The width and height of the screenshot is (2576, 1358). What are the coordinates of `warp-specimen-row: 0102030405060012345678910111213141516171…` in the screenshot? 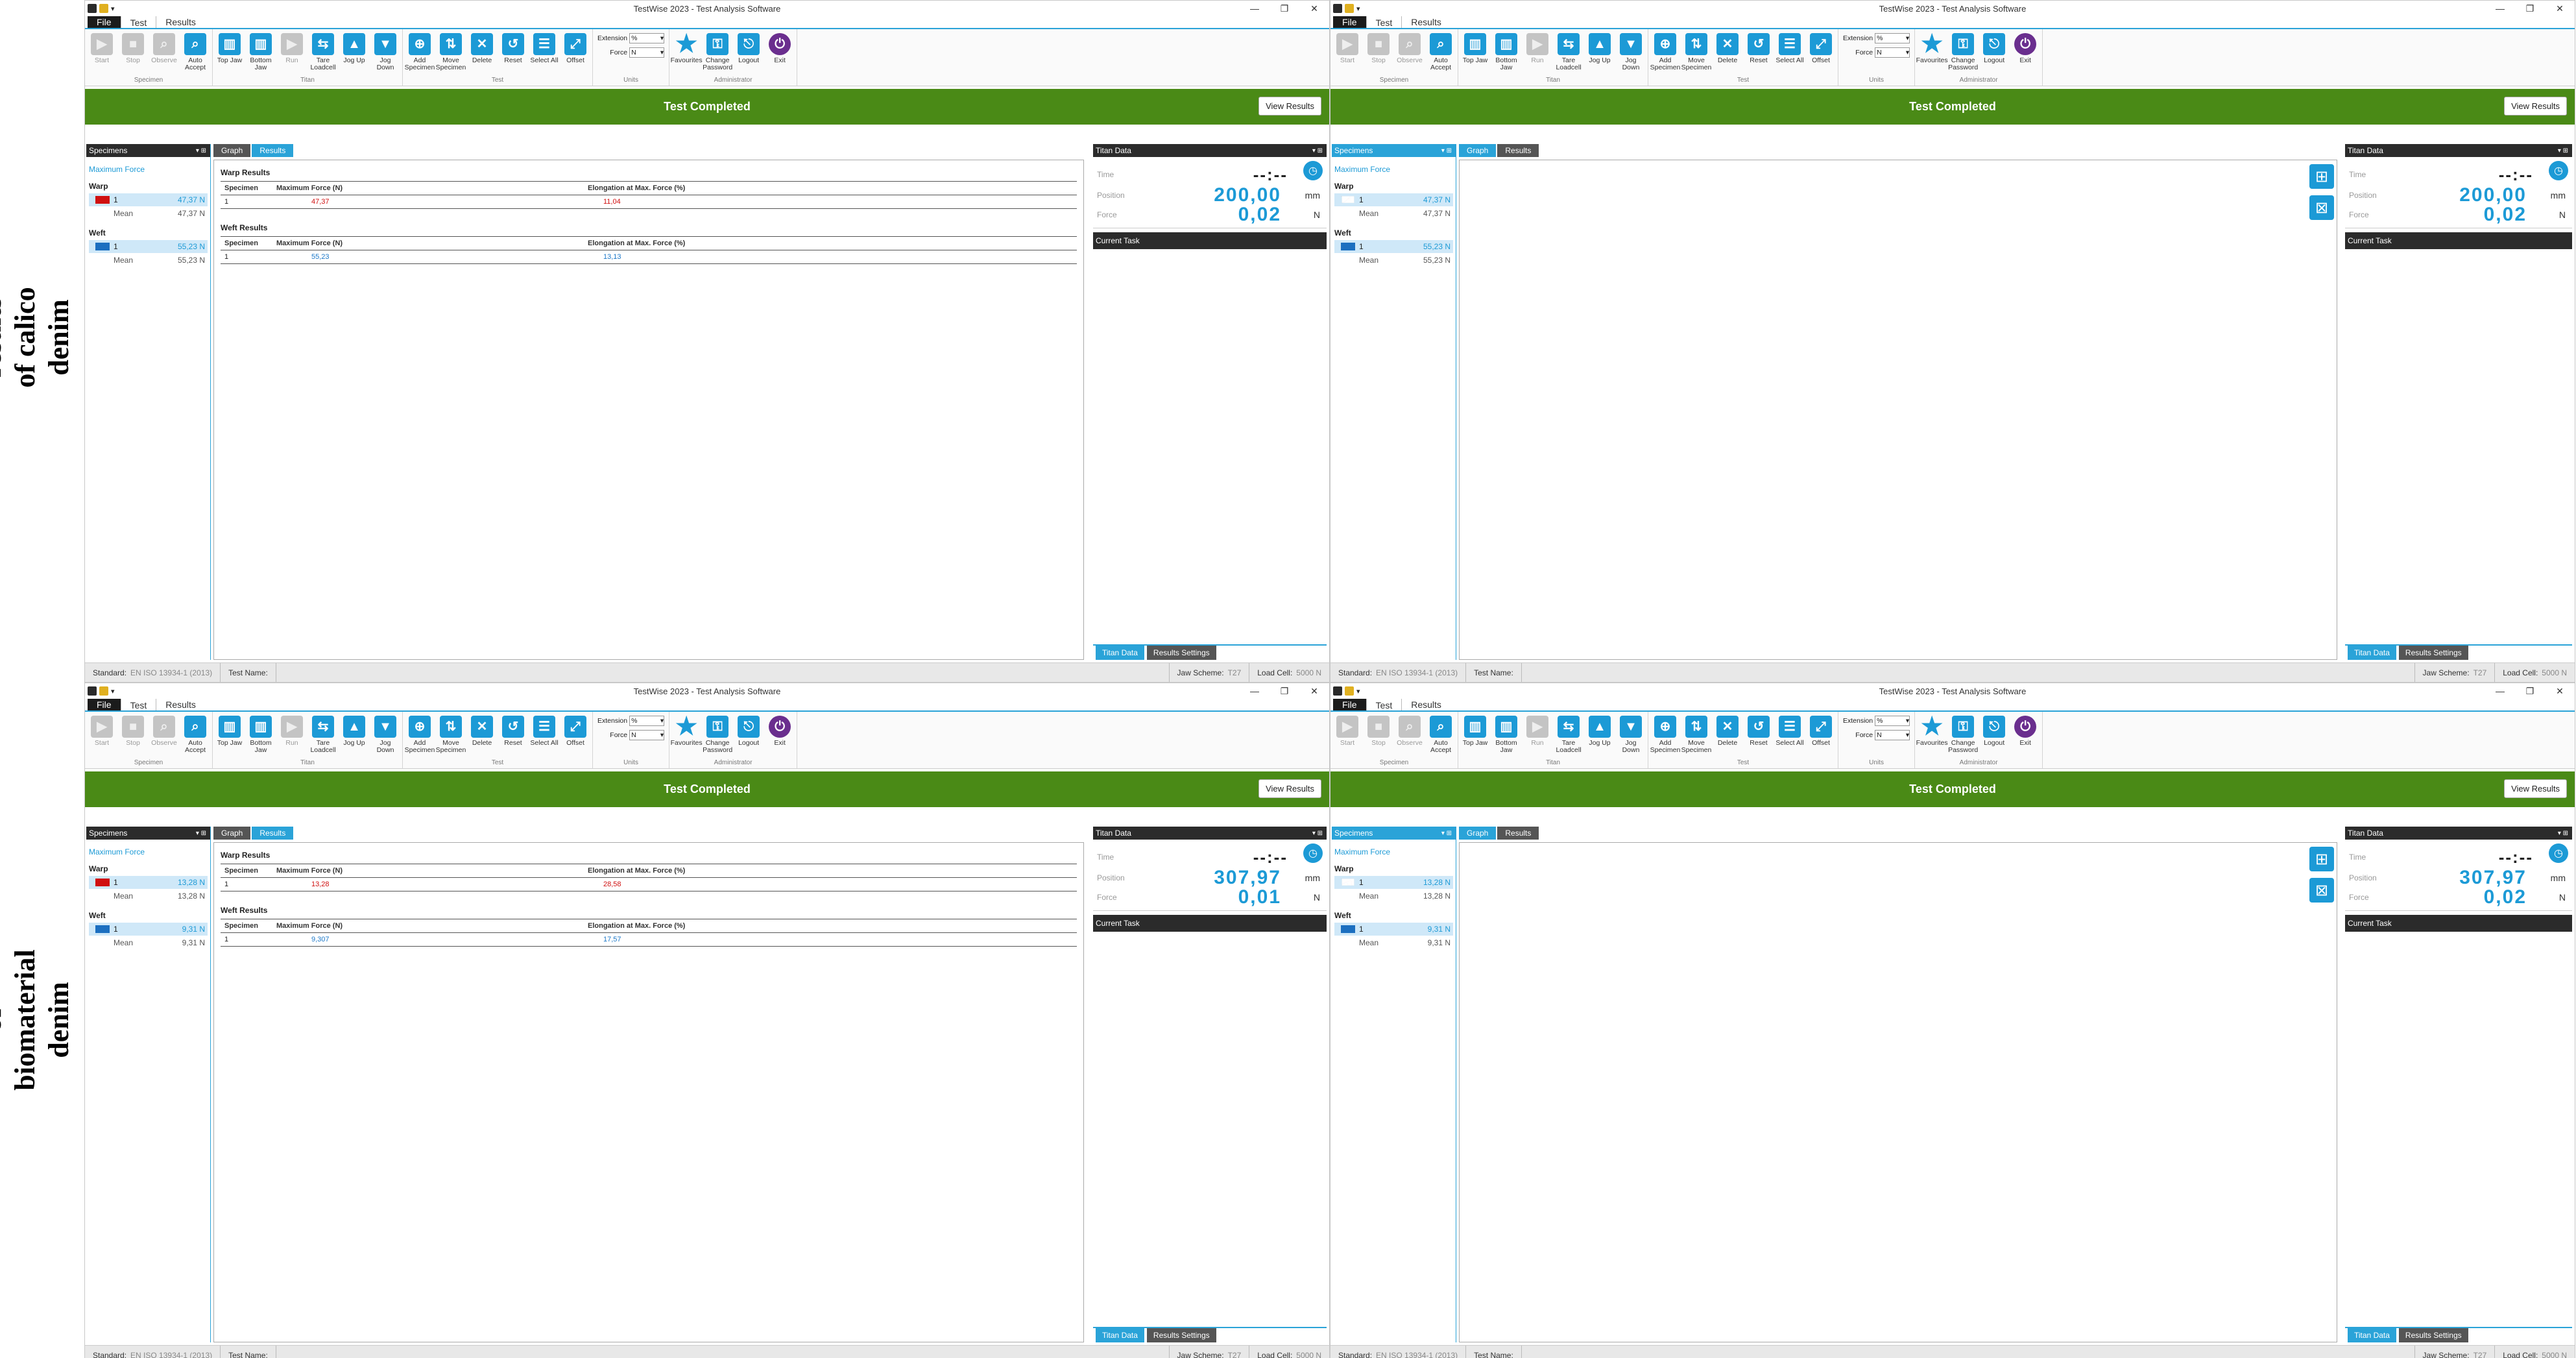 It's located at (1393, 200).